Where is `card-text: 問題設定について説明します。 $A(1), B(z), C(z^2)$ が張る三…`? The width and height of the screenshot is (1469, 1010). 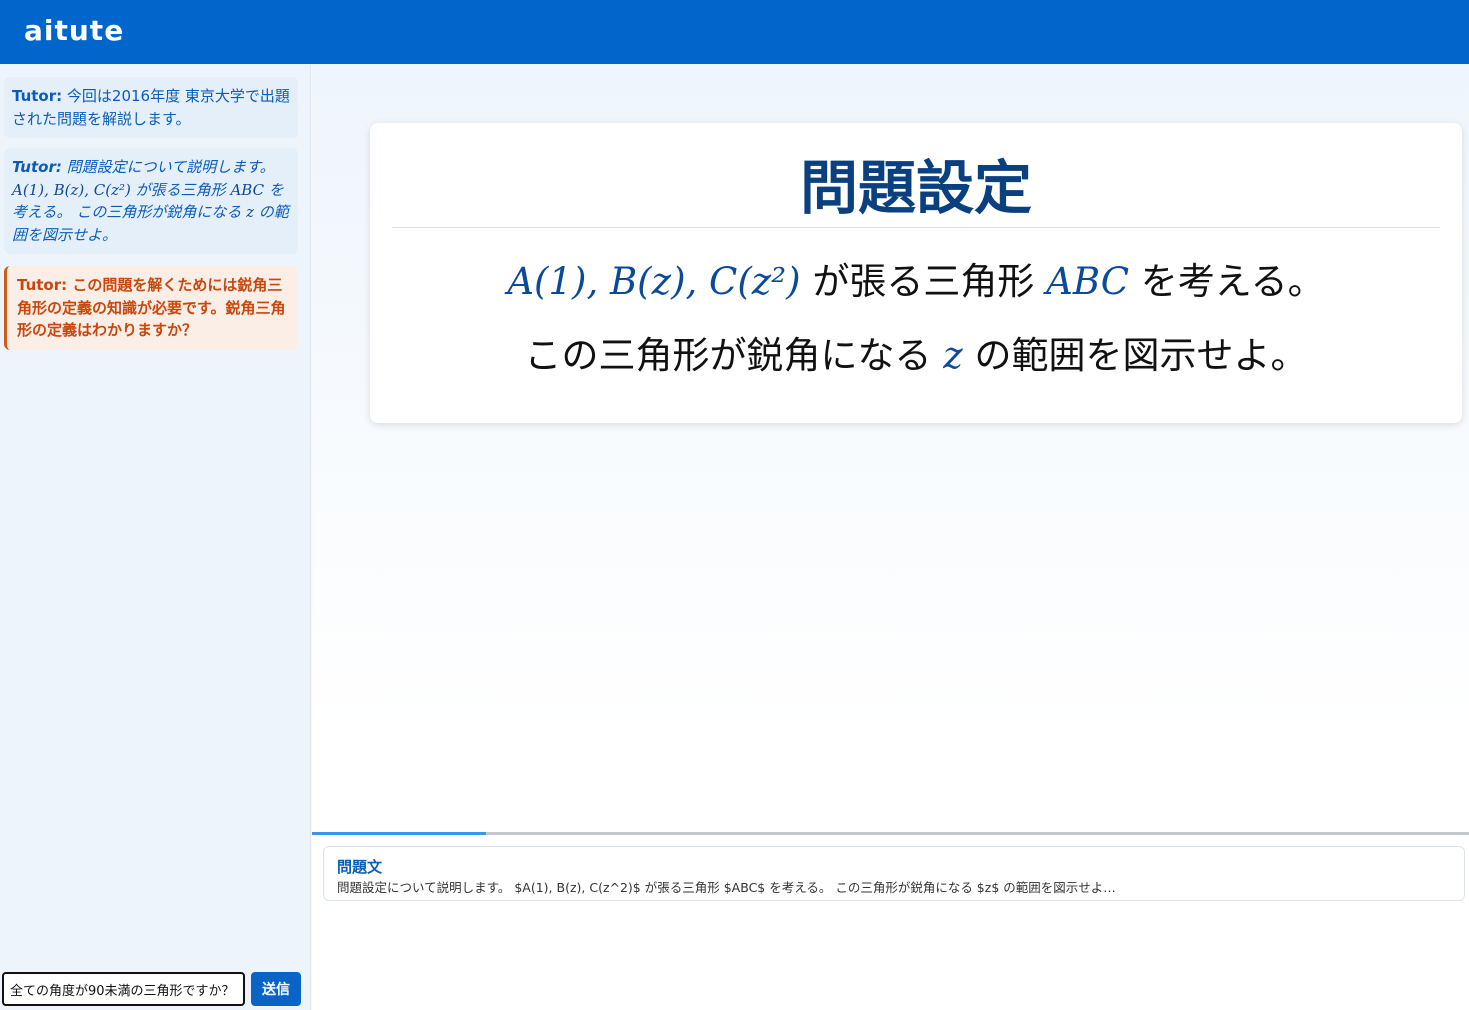 card-text: 問題設定について説明します。 $A(1), B(z), C(z^2)$ が張る三… is located at coordinates (726, 887).